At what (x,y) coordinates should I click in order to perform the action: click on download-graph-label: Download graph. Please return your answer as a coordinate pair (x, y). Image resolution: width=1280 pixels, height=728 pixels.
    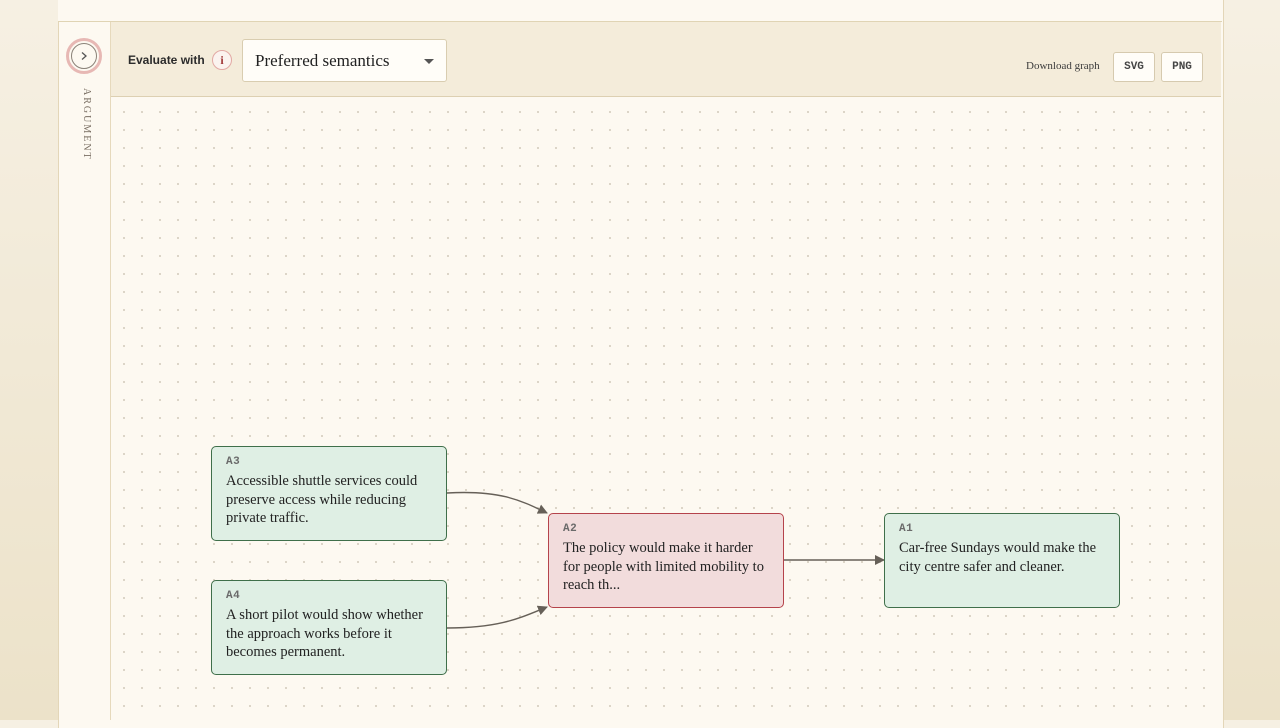
    Looking at the image, I should click on (1063, 66).